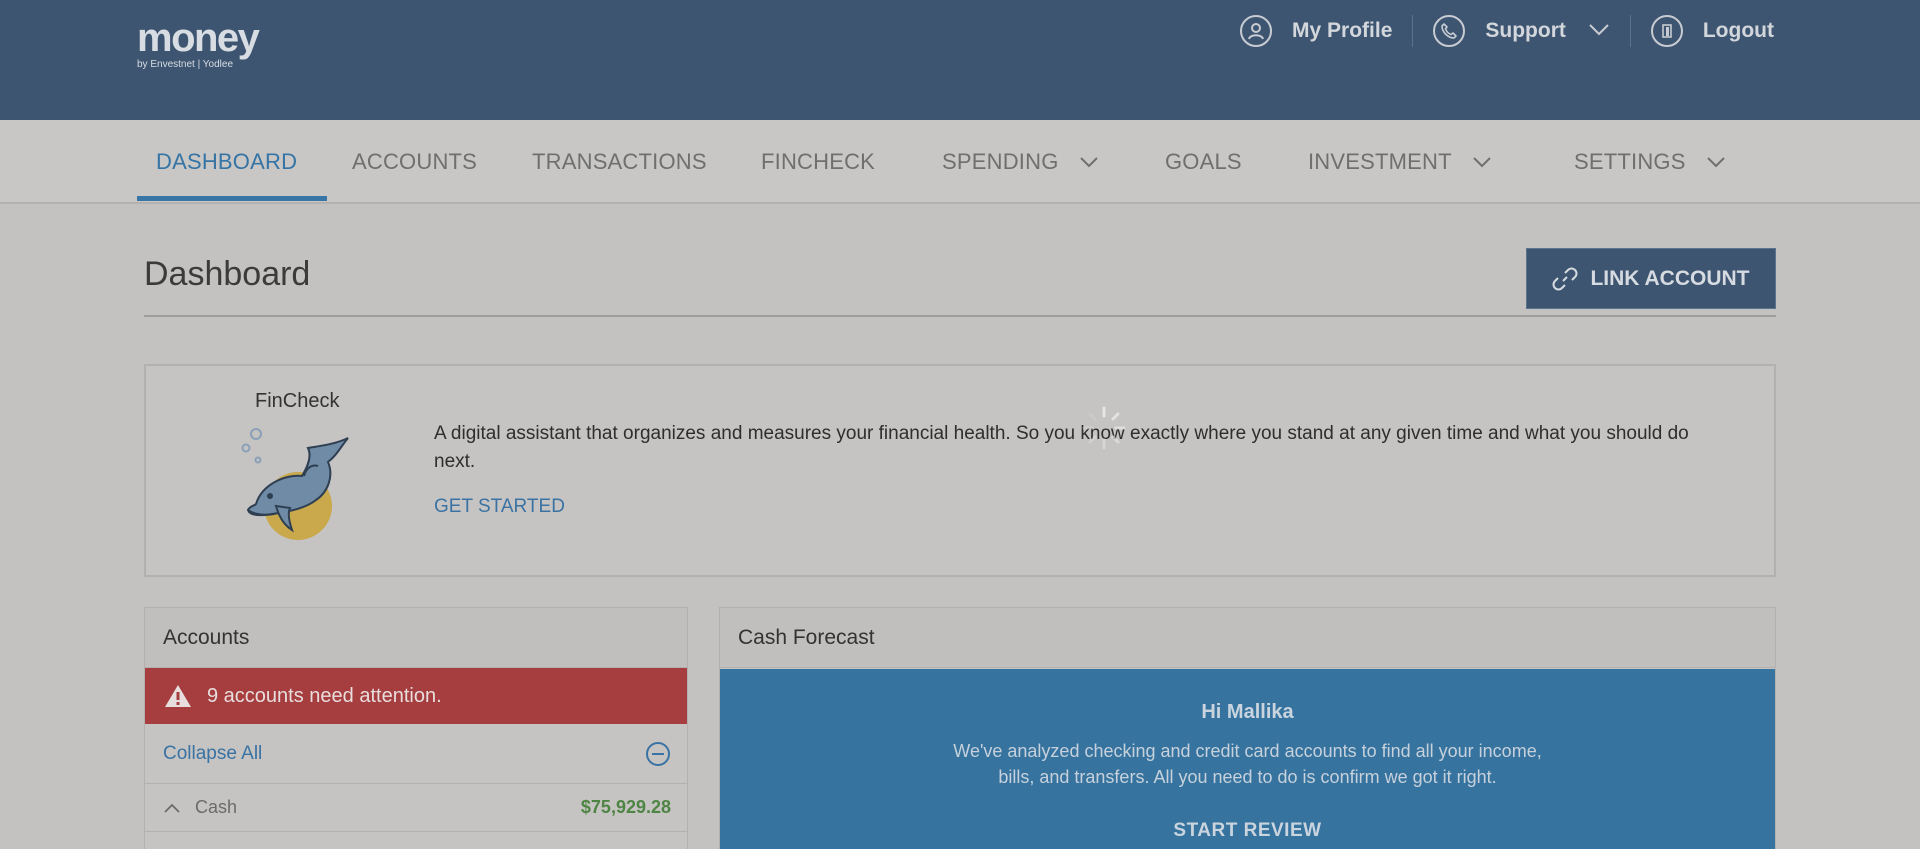  What do you see at coordinates (625, 807) in the screenshot?
I see `cash-total: $75,929.28` at bounding box center [625, 807].